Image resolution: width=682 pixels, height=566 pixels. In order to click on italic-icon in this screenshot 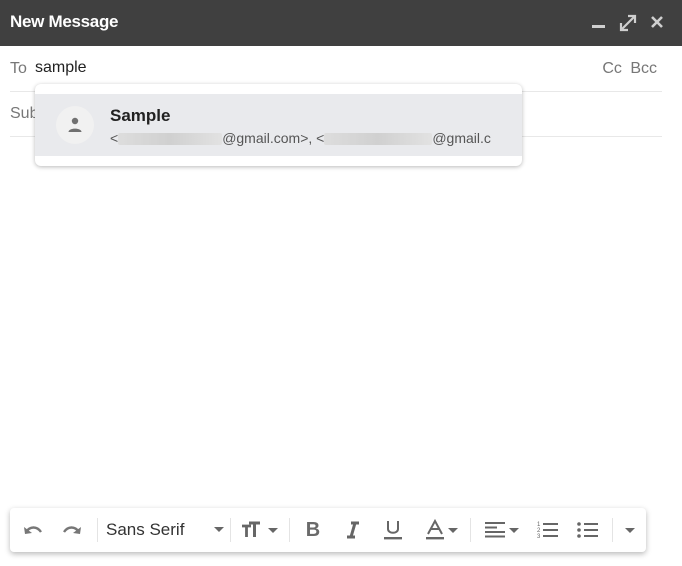, I will do `click(353, 530)`.